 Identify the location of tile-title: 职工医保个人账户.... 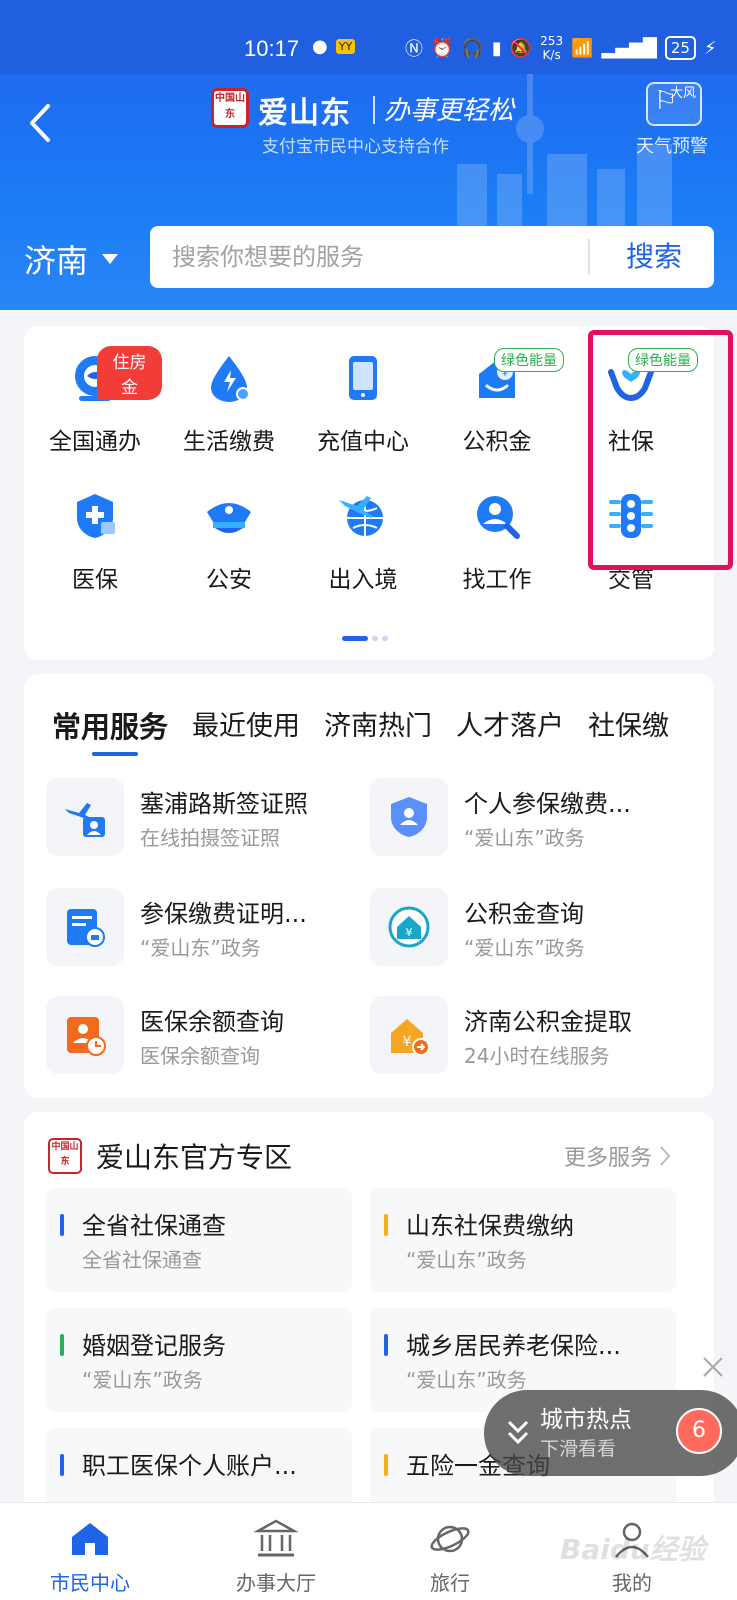
(189, 1466).